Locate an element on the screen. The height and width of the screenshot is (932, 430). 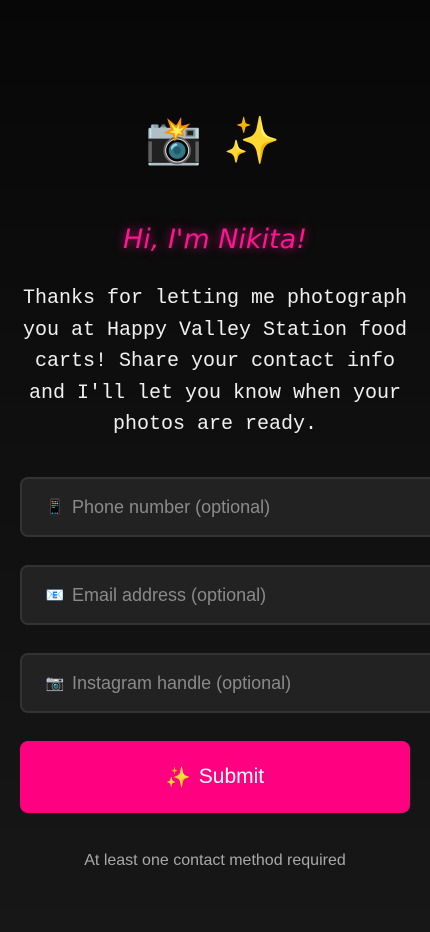
email-field: 📧 is located at coordinates (225, 595).